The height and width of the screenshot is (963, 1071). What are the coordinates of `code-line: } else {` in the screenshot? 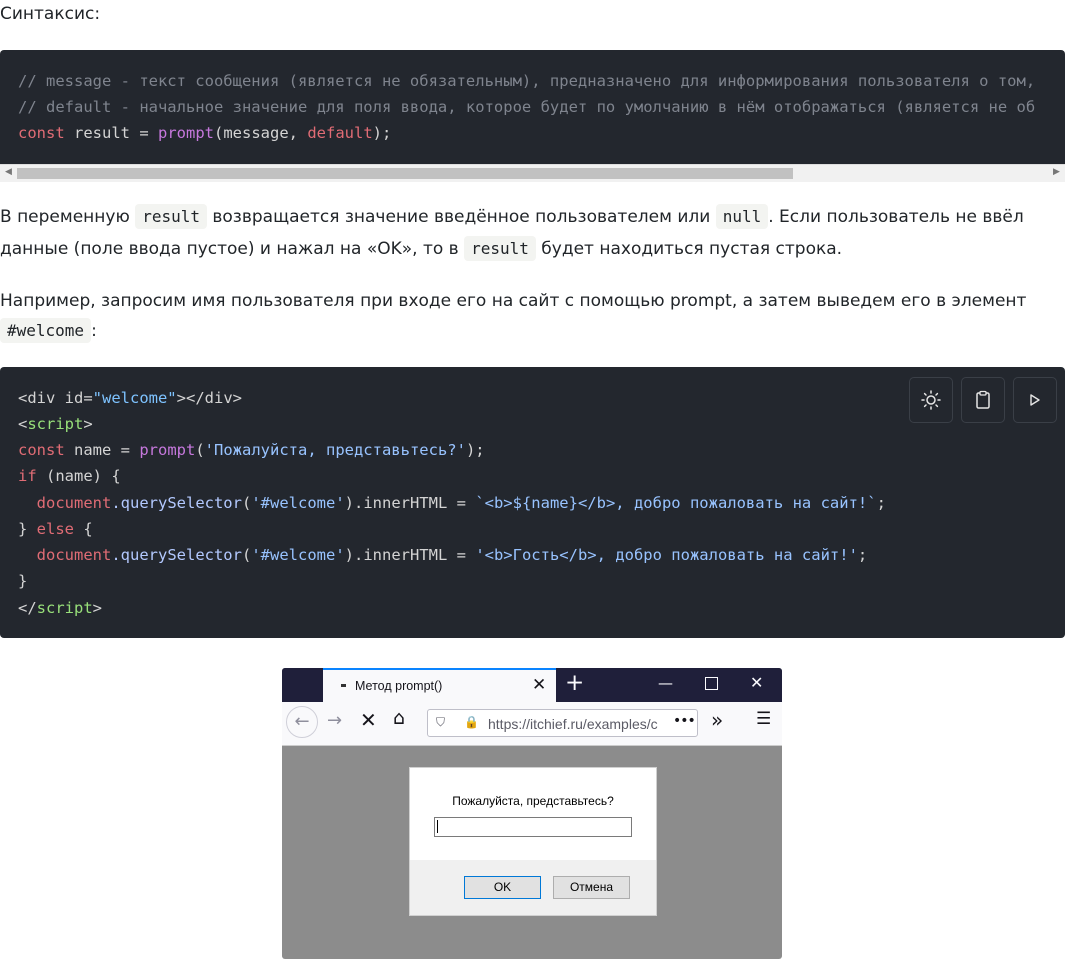 It's located at (55, 529).